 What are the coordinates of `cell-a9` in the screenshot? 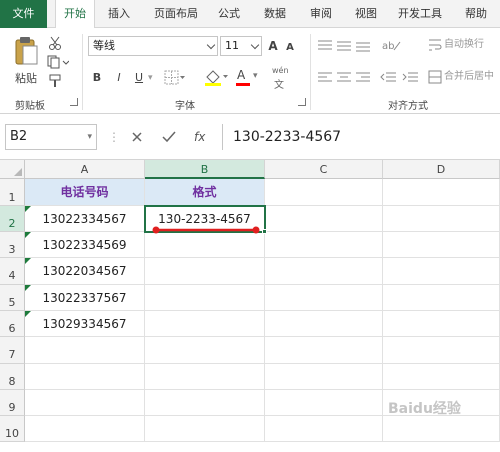 It's located at (85, 403).